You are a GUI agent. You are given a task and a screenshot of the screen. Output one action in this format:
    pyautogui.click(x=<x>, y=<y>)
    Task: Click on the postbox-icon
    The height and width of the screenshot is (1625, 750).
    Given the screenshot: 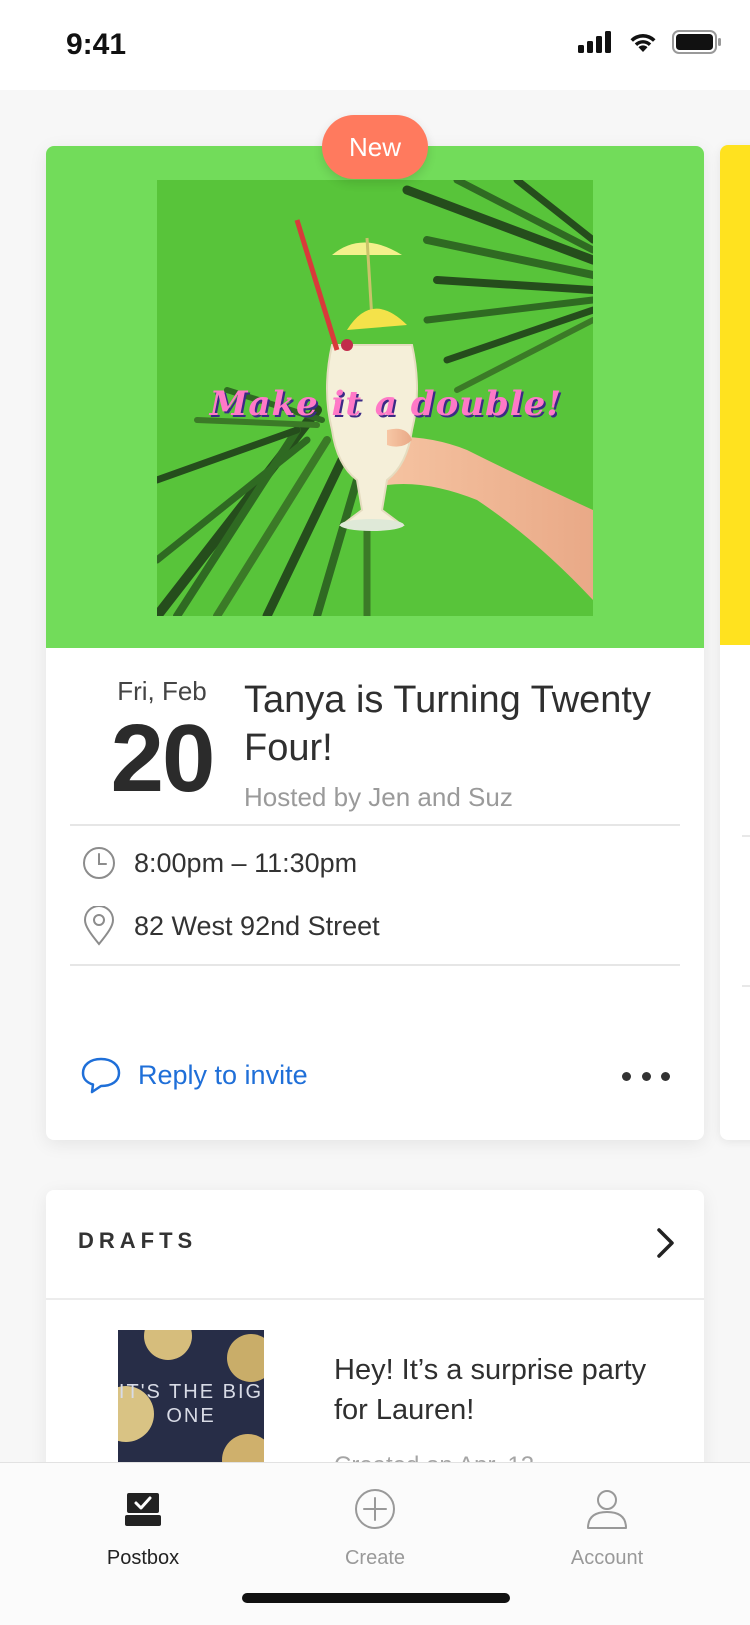 What is the action you would take?
    pyautogui.click(x=143, y=1509)
    